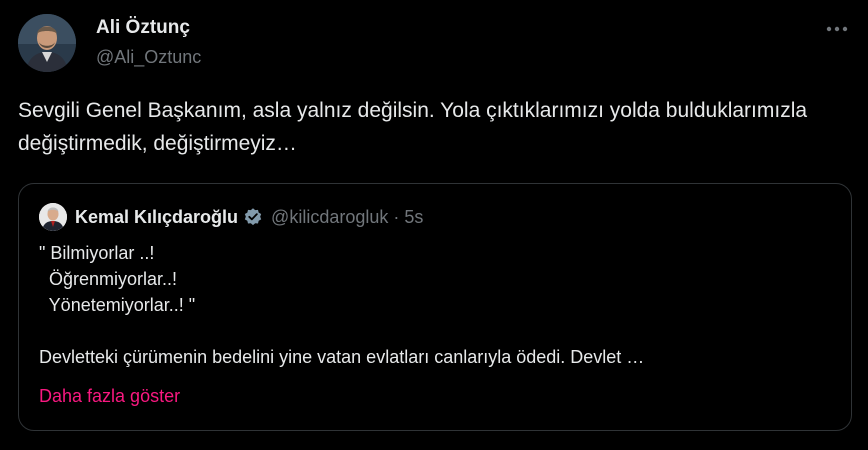 This screenshot has width=868, height=450. I want to click on quoted-tweet-header: Kemal Kılıçdaroğlu @kilicdarogluk · 5s, so click(231, 217).